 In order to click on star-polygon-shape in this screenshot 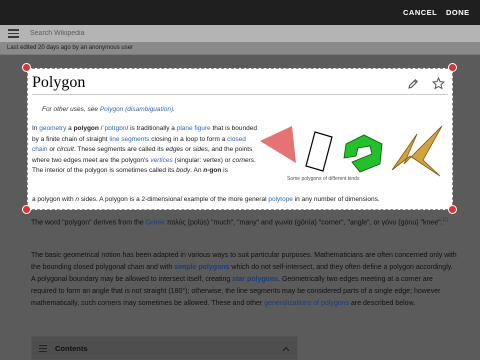, I will do `click(417, 151)`.